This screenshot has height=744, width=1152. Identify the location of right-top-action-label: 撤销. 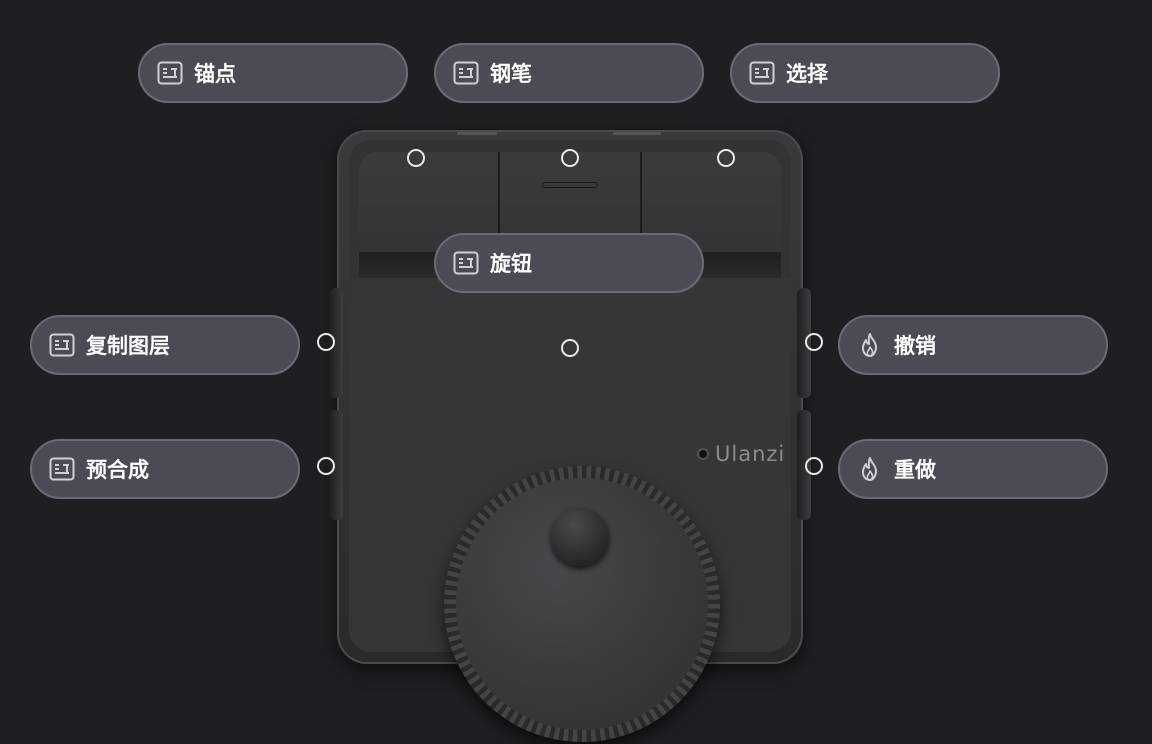
(973, 345).